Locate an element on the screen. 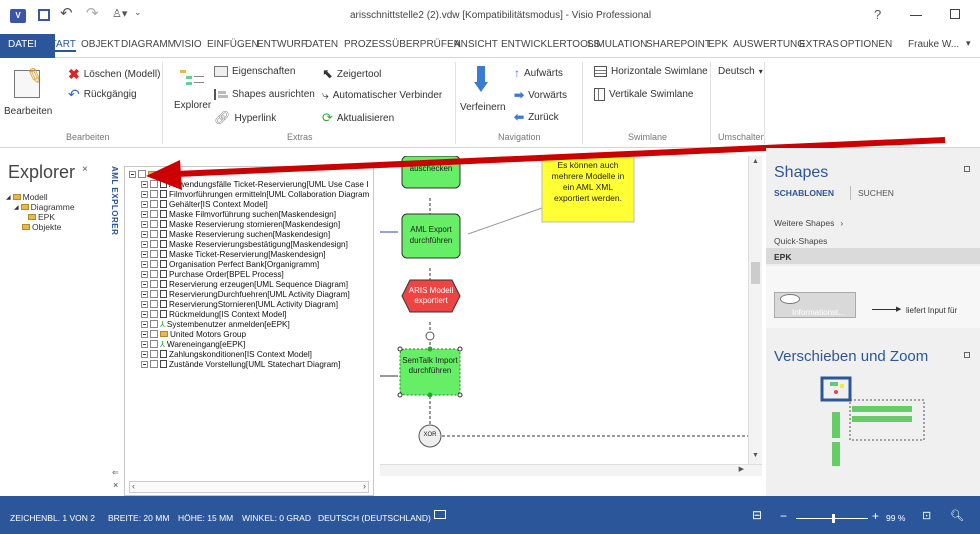 The width and height of the screenshot is (980, 534). chevron-down-icon: ▾ is located at coordinates (968, 43).